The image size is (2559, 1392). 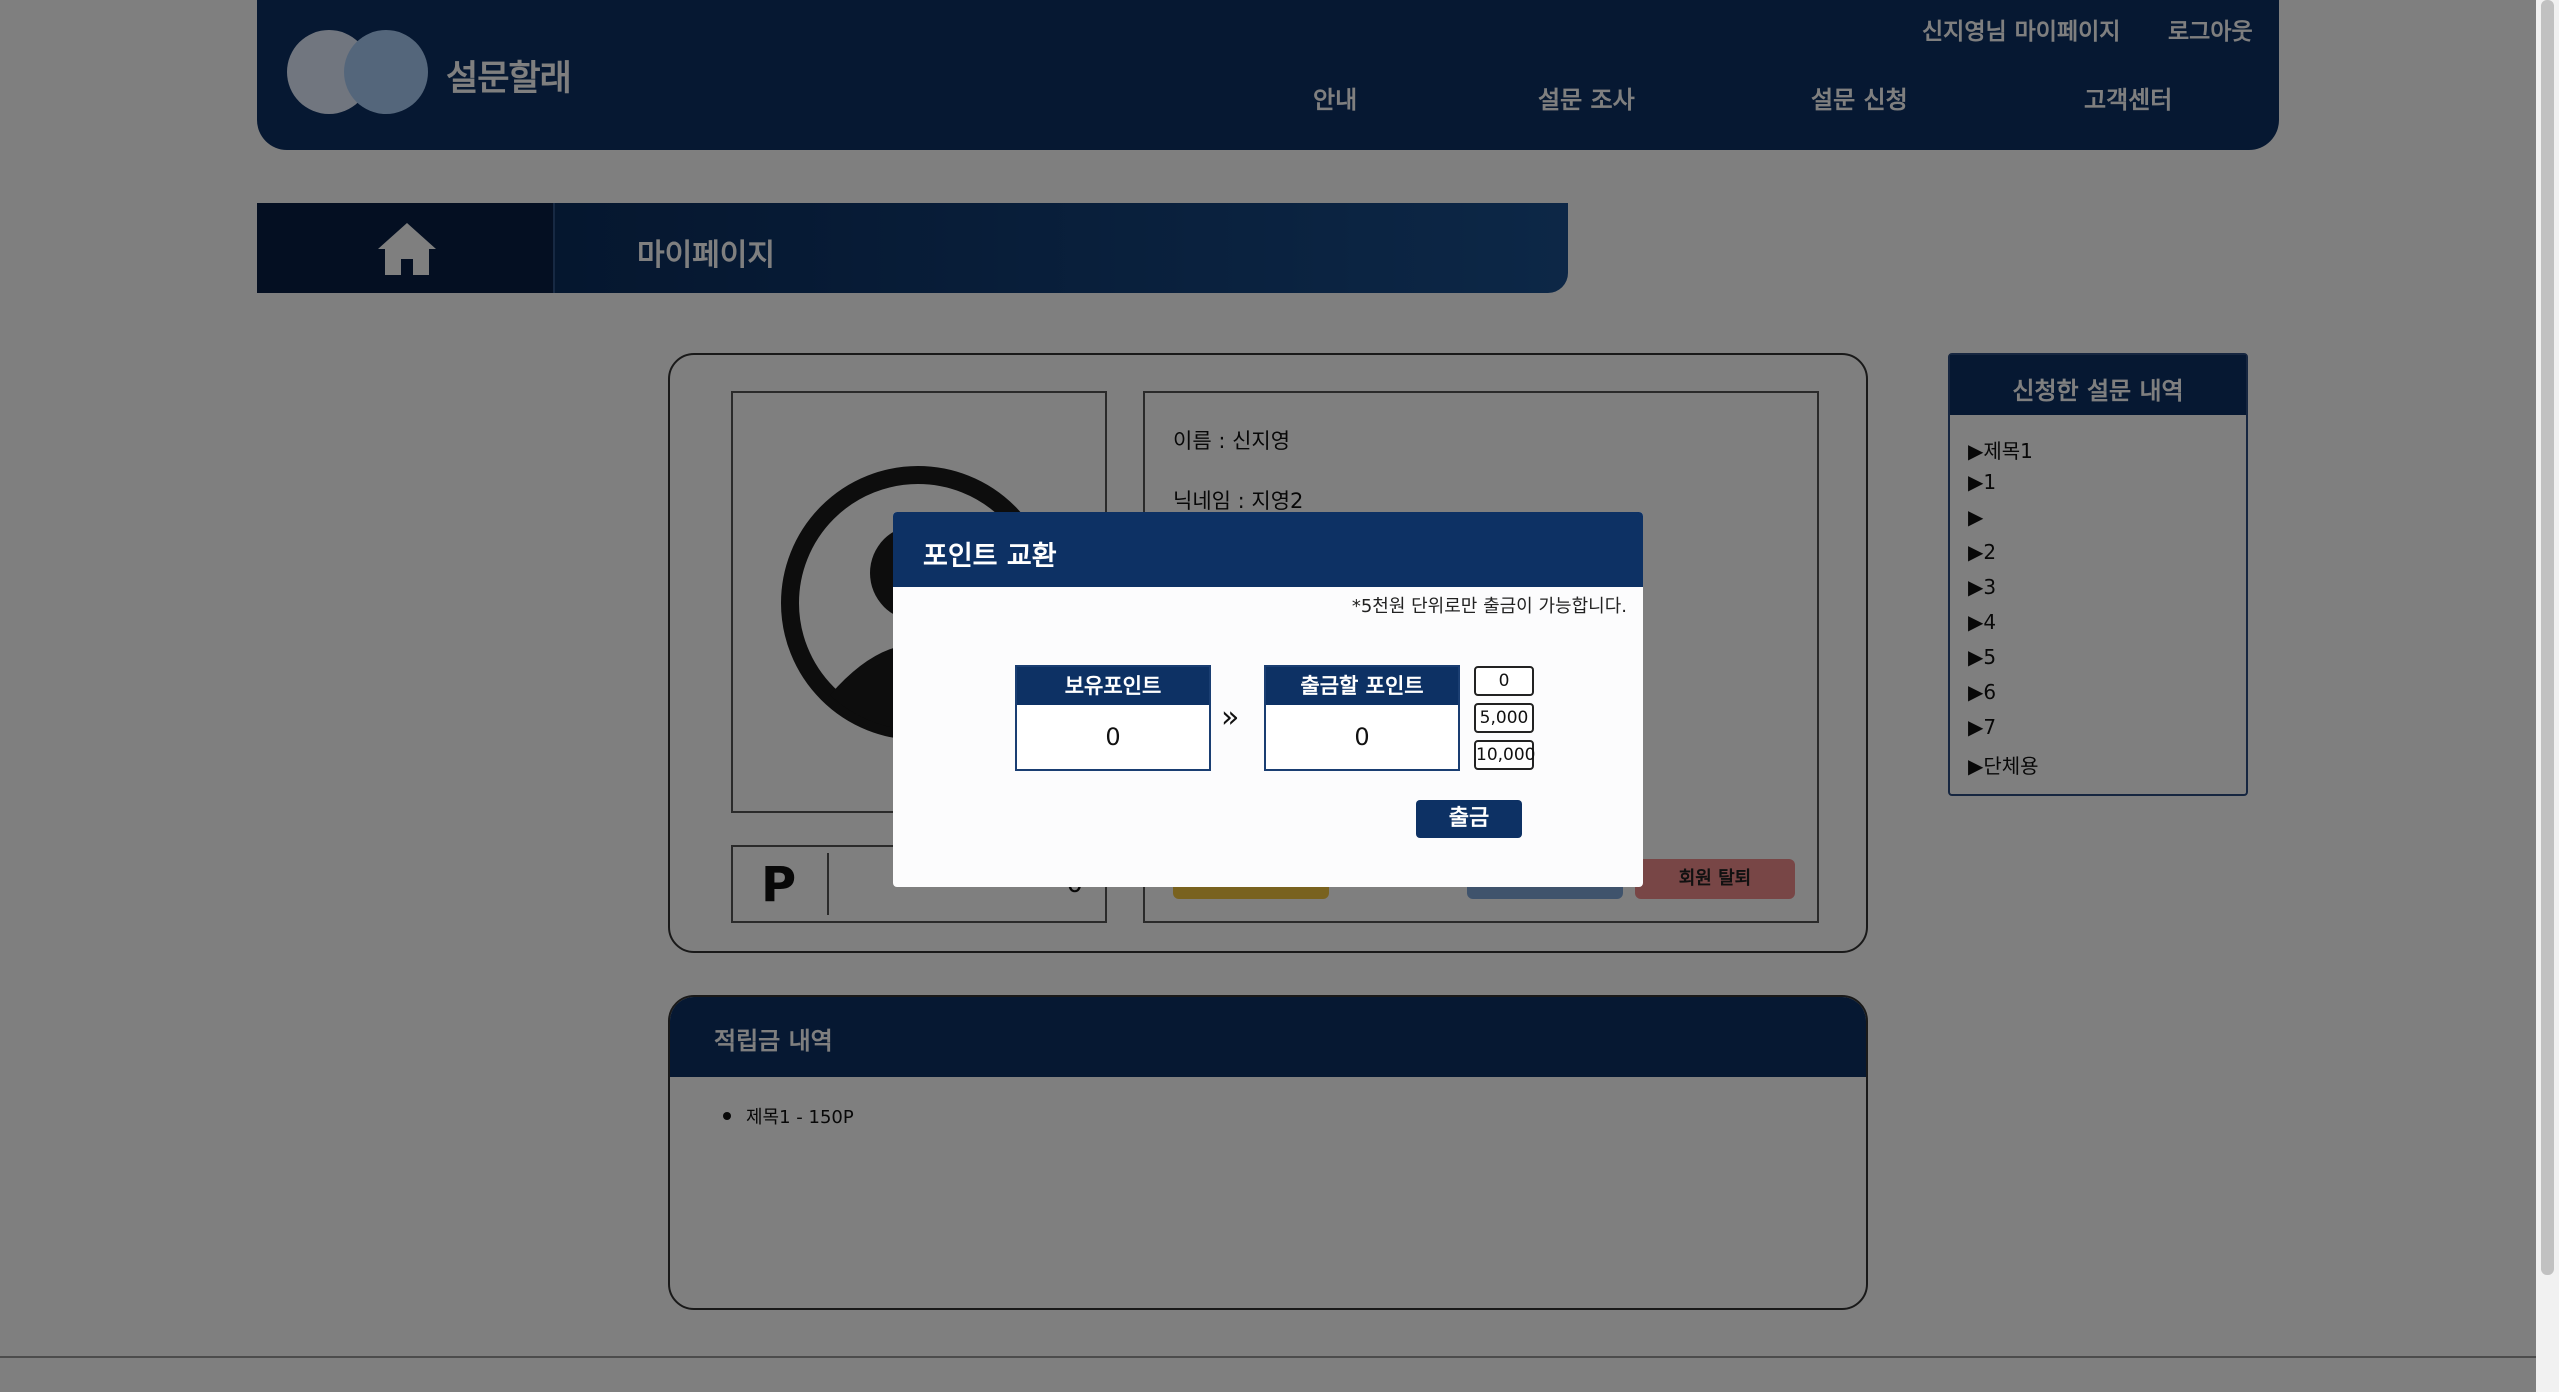 What do you see at coordinates (2547, 637) in the screenshot?
I see `scrollbar-thumb` at bounding box center [2547, 637].